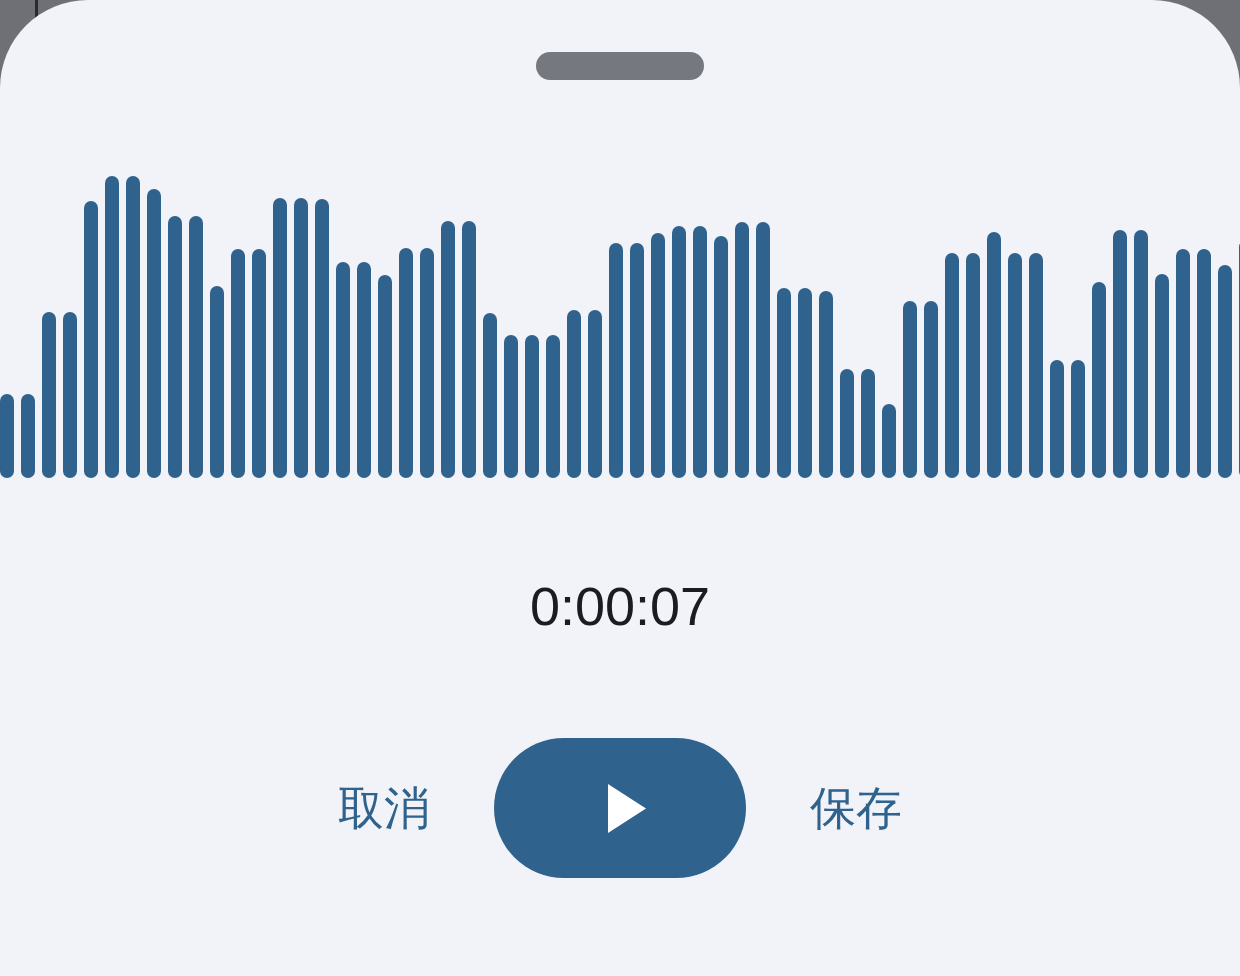  Describe the element at coordinates (620, 606) in the screenshot. I see `elapsed-time: 0:00:07` at that location.